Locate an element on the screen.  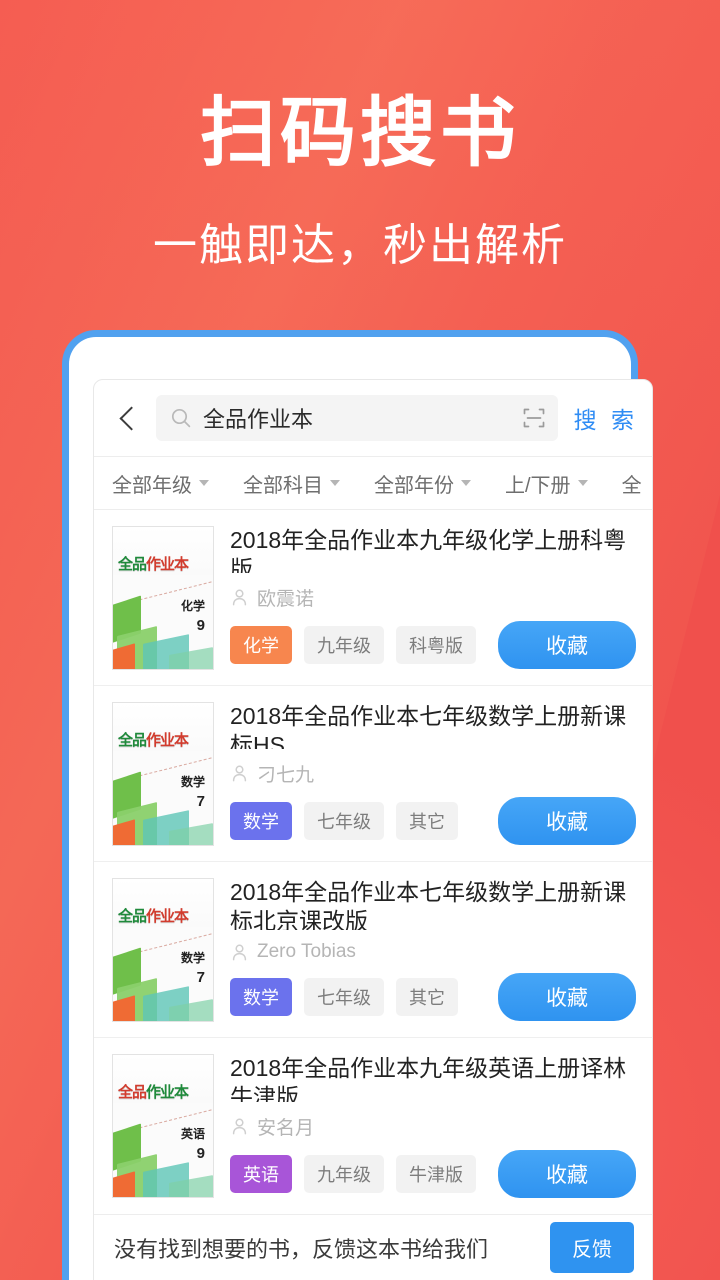
cover-subject-text: 化学 is located at coordinates (192, 606).